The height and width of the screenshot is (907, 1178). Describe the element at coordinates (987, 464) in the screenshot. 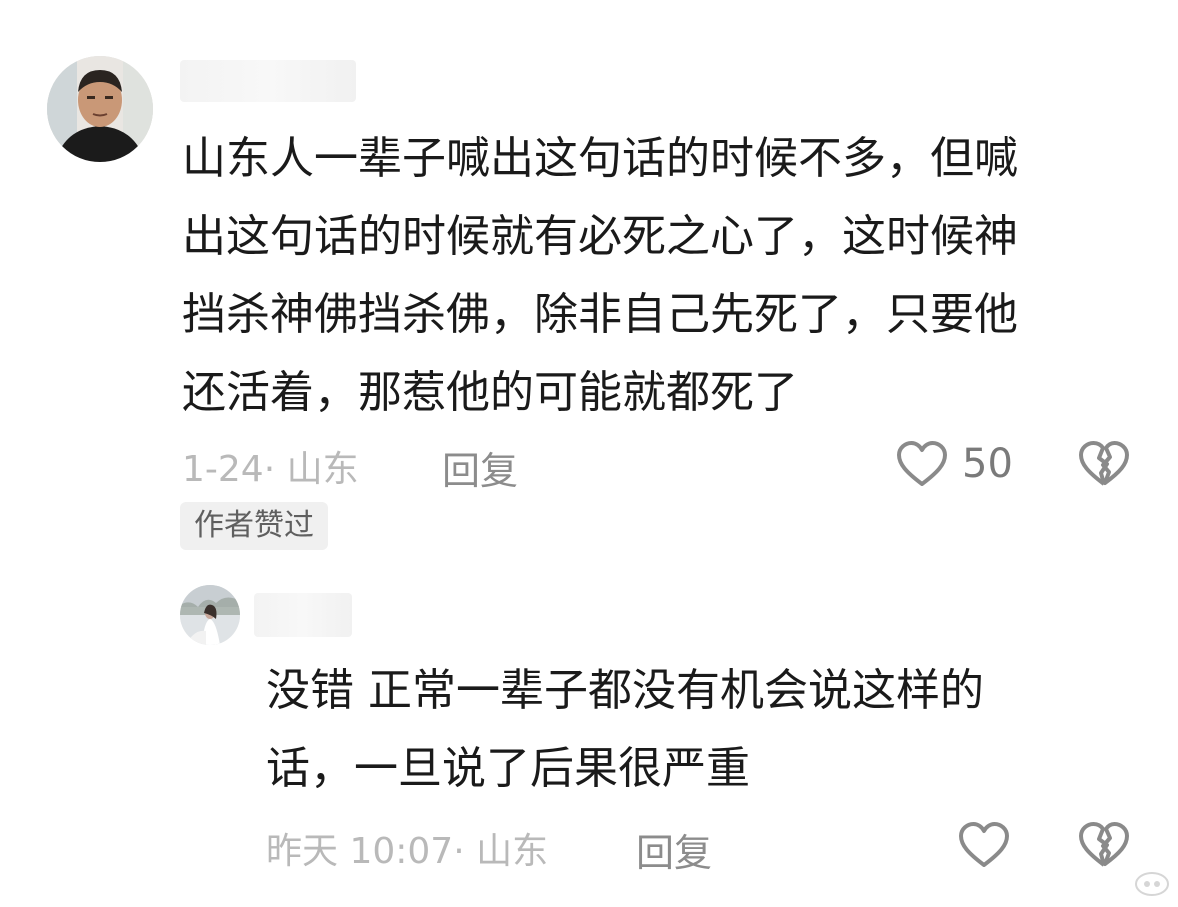

I see `like-count: 50` at that location.